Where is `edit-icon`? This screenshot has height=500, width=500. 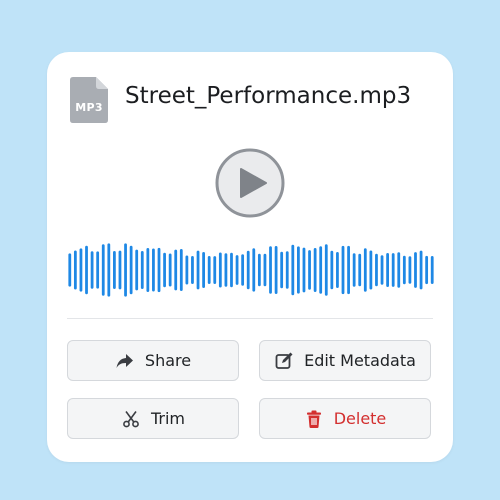
edit-icon is located at coordinates (284, 361).